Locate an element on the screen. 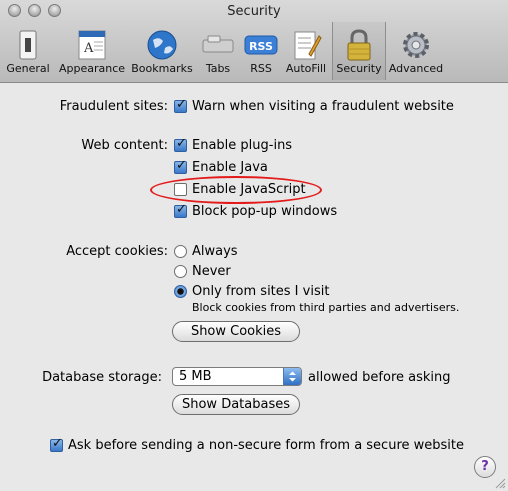  toolbar-label-bookmarks: Bookmarks is located at coordinates (162, 68).